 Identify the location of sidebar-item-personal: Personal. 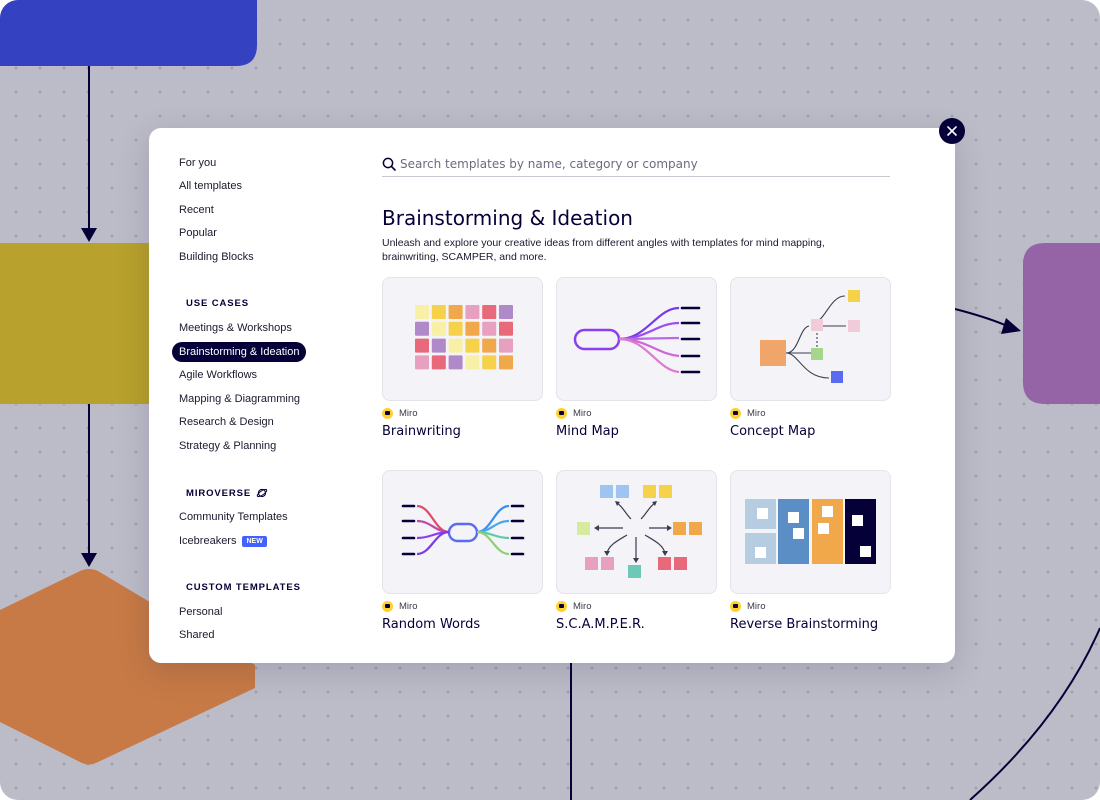
(200, 612).